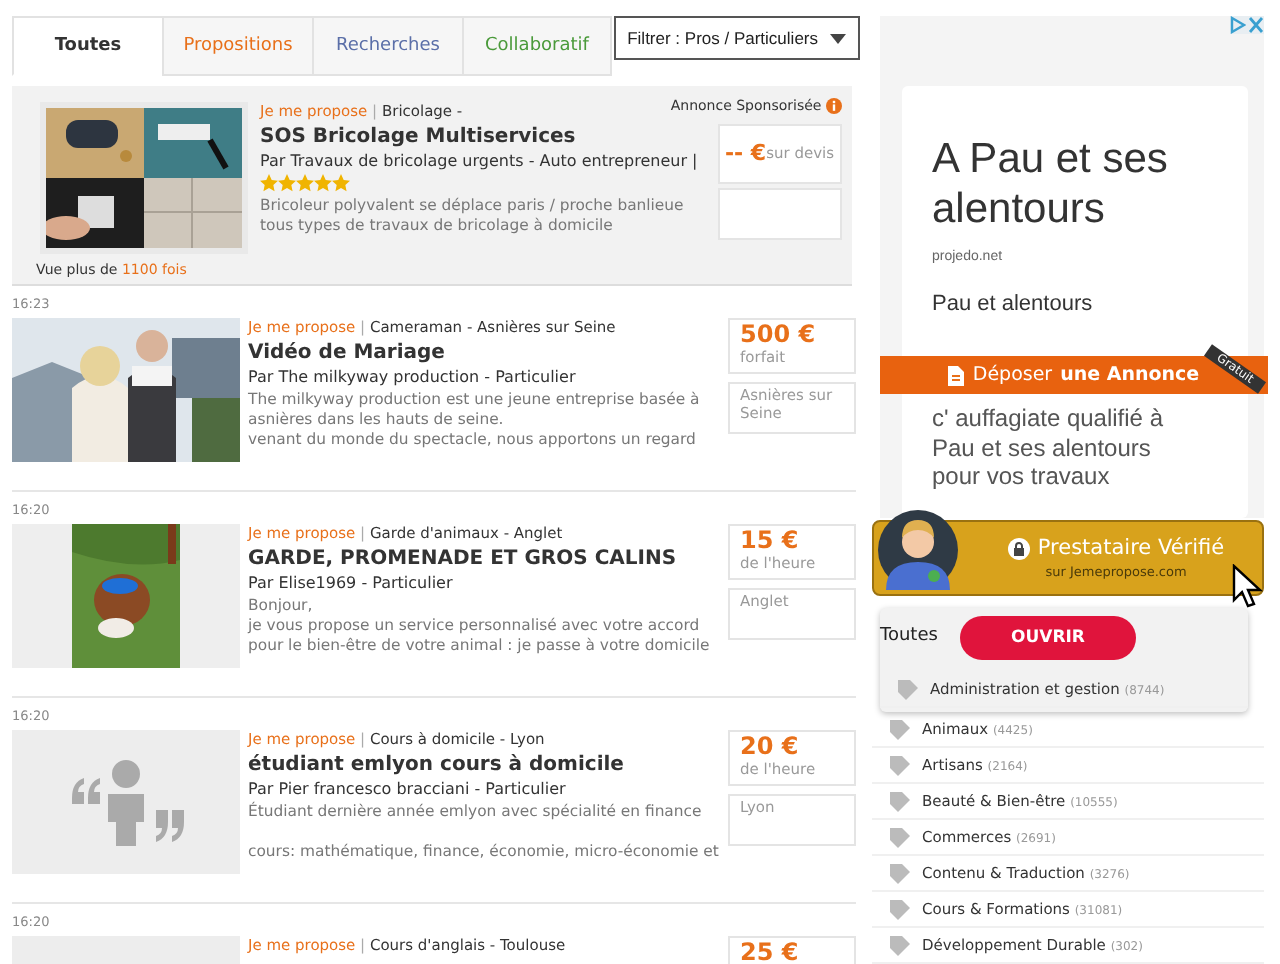  What do you see at coordinates (909, 636) in the screenshot?
I see `category-heading: Toutes` at bounding box center [909, 636].